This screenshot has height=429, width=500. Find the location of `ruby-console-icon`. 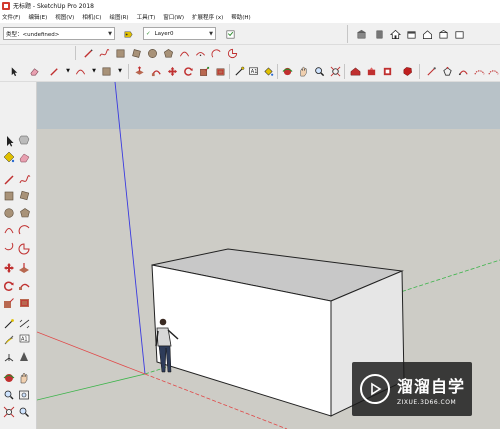

ruby-console-icon is located at coordinates (407, 71).